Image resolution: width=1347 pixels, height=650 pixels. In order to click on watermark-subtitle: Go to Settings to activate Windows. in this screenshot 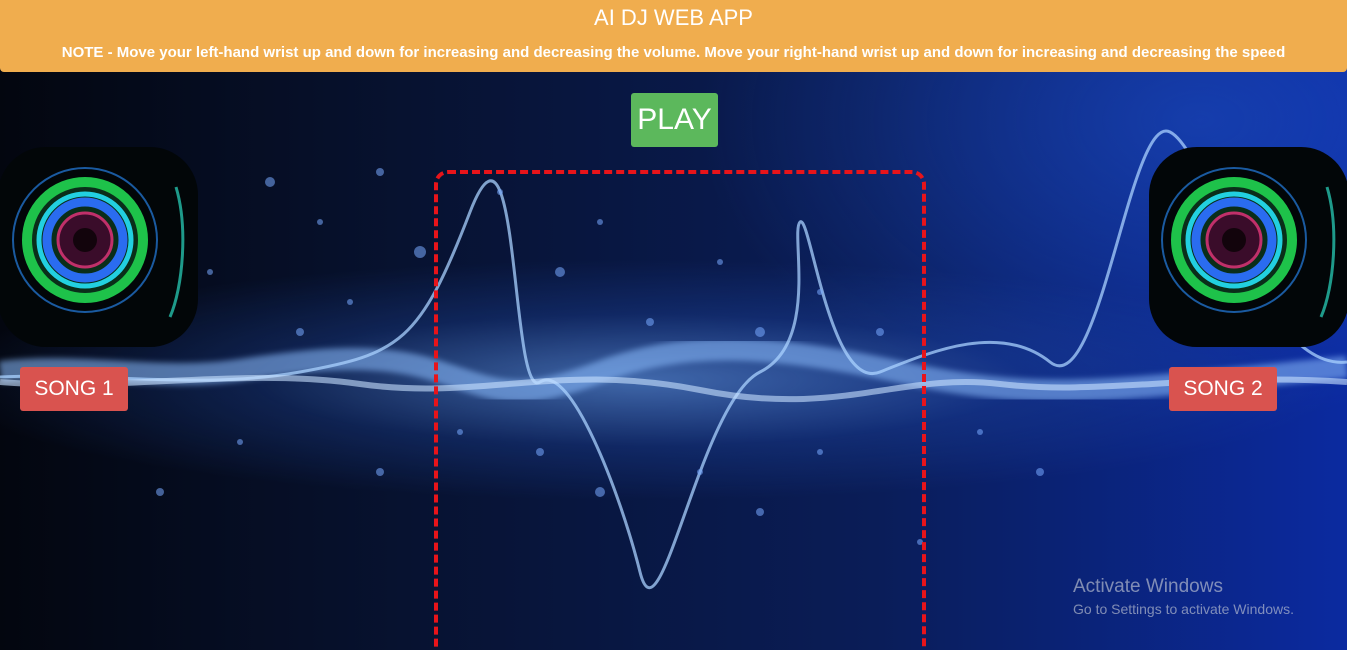, I will do `click(1183, 609)`.